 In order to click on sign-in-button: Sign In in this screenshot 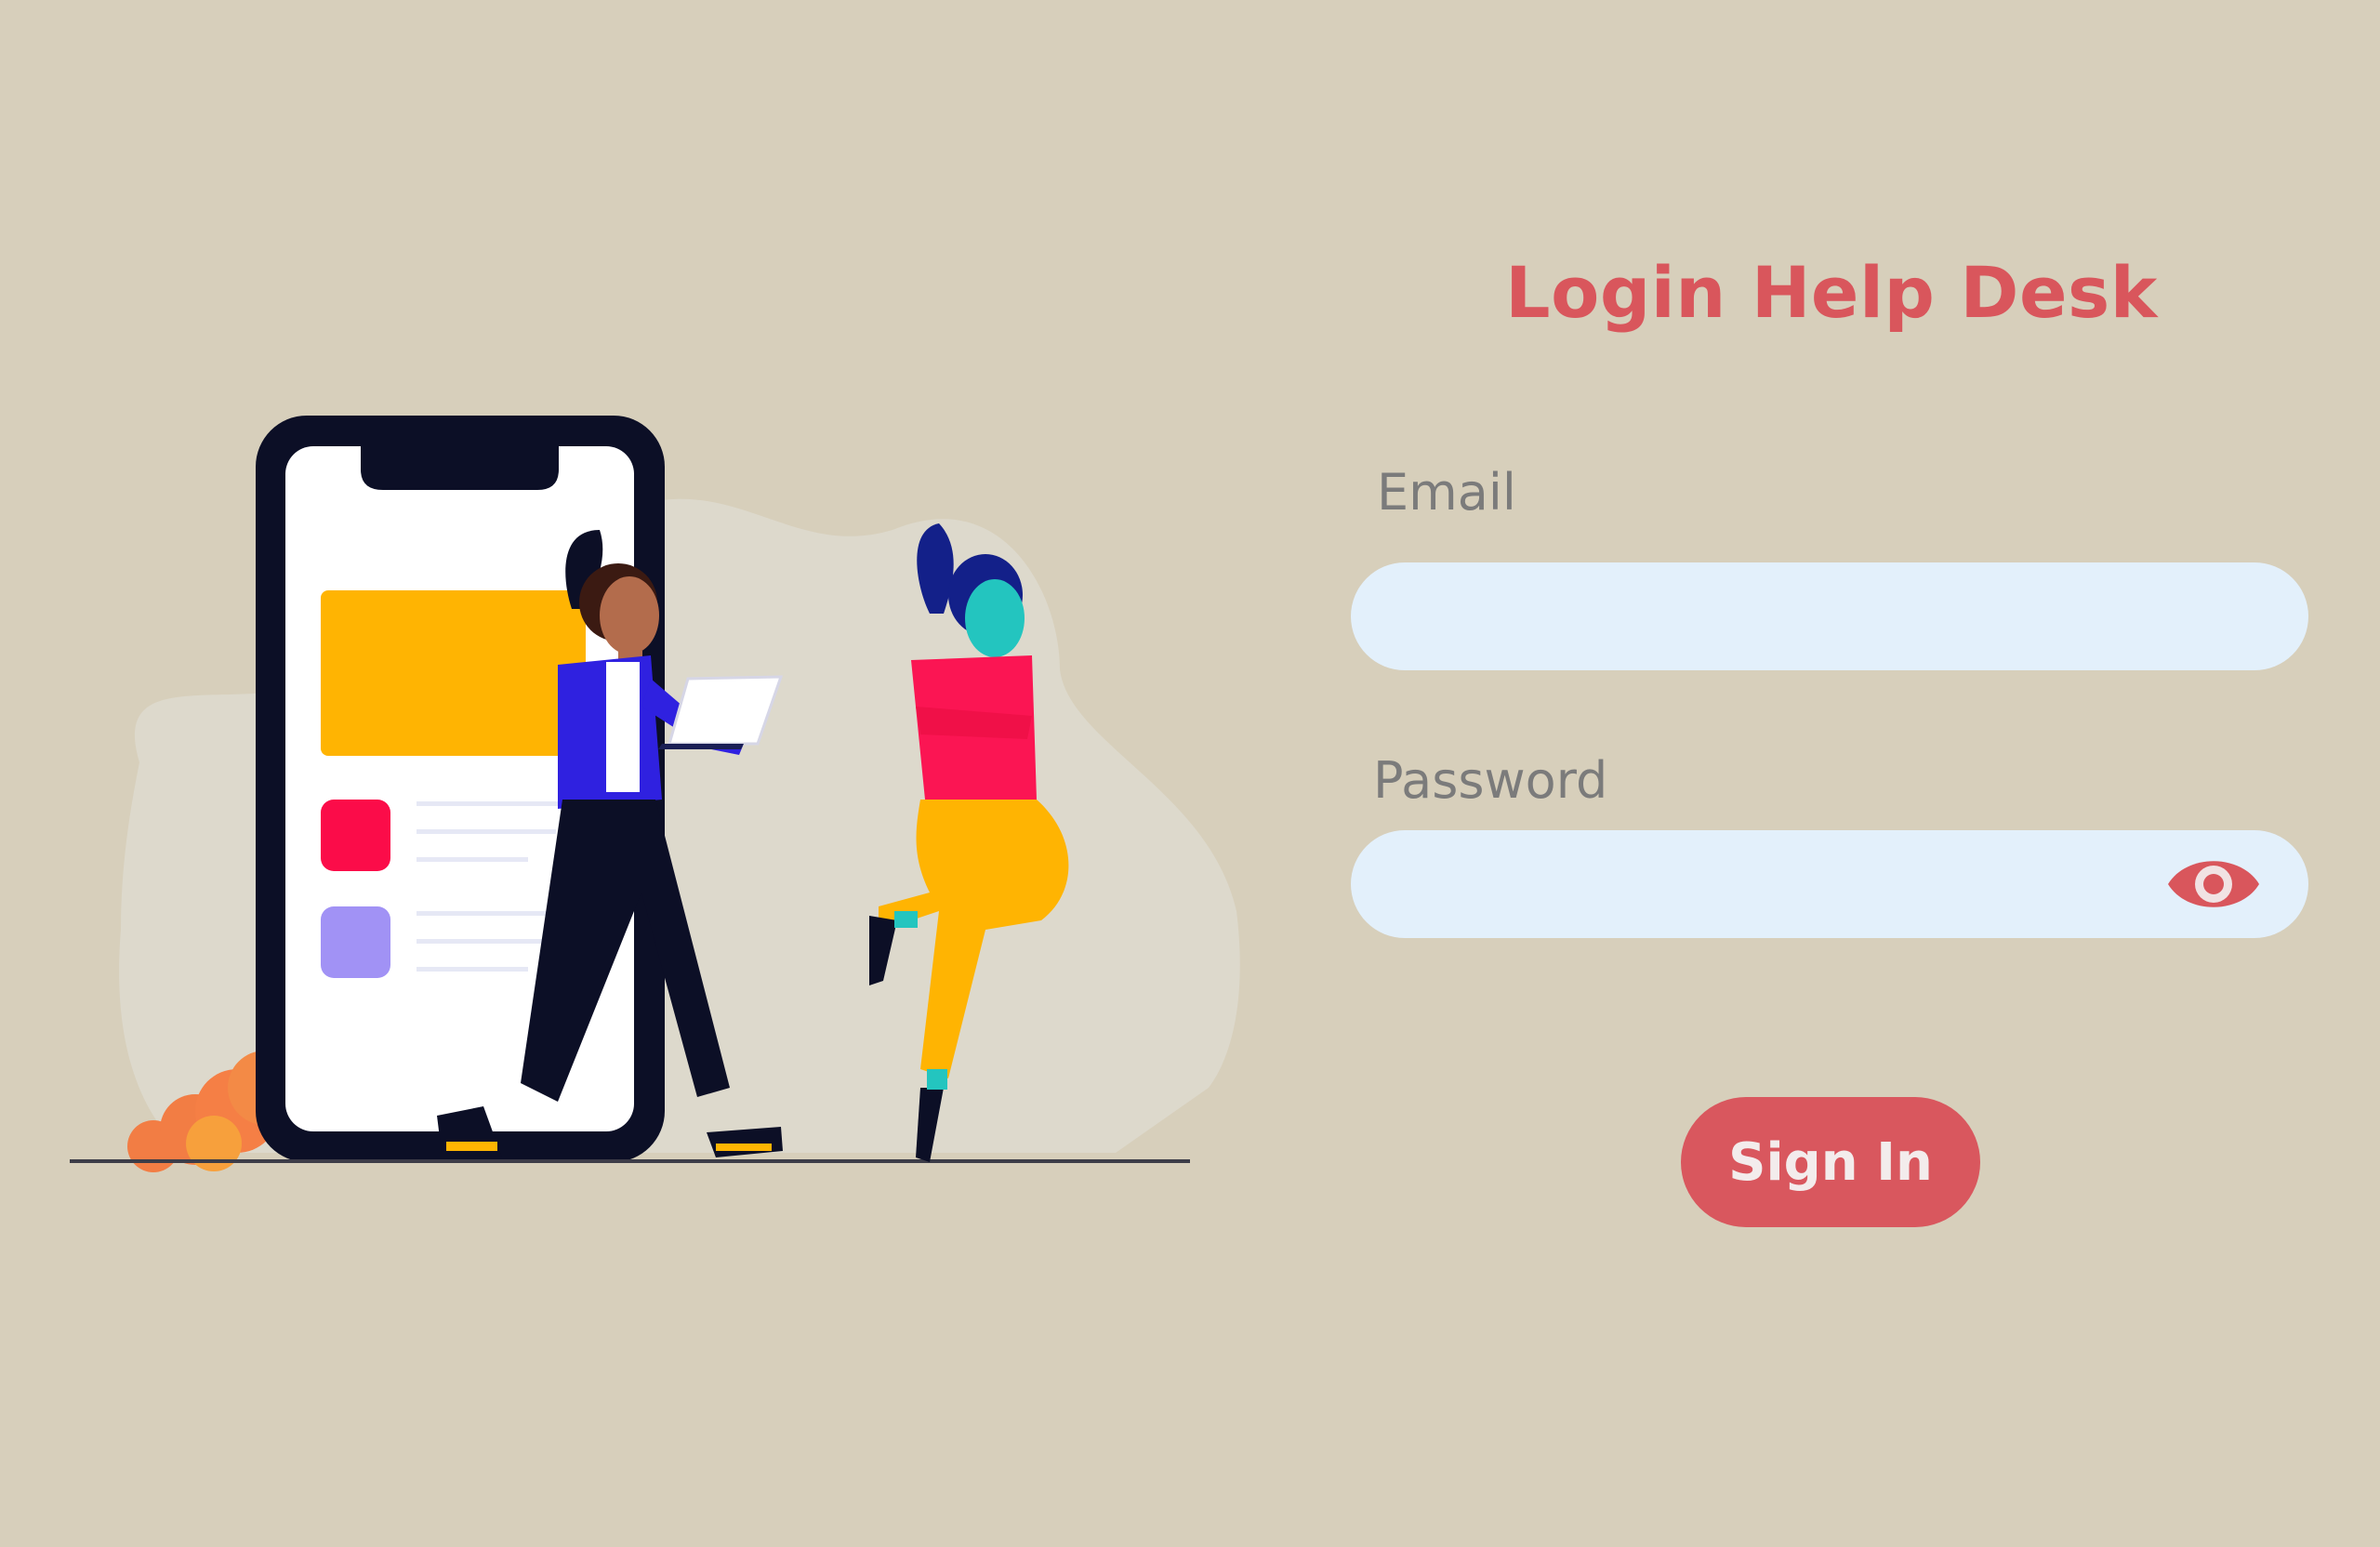, I will do `click(1830, 1162)`.